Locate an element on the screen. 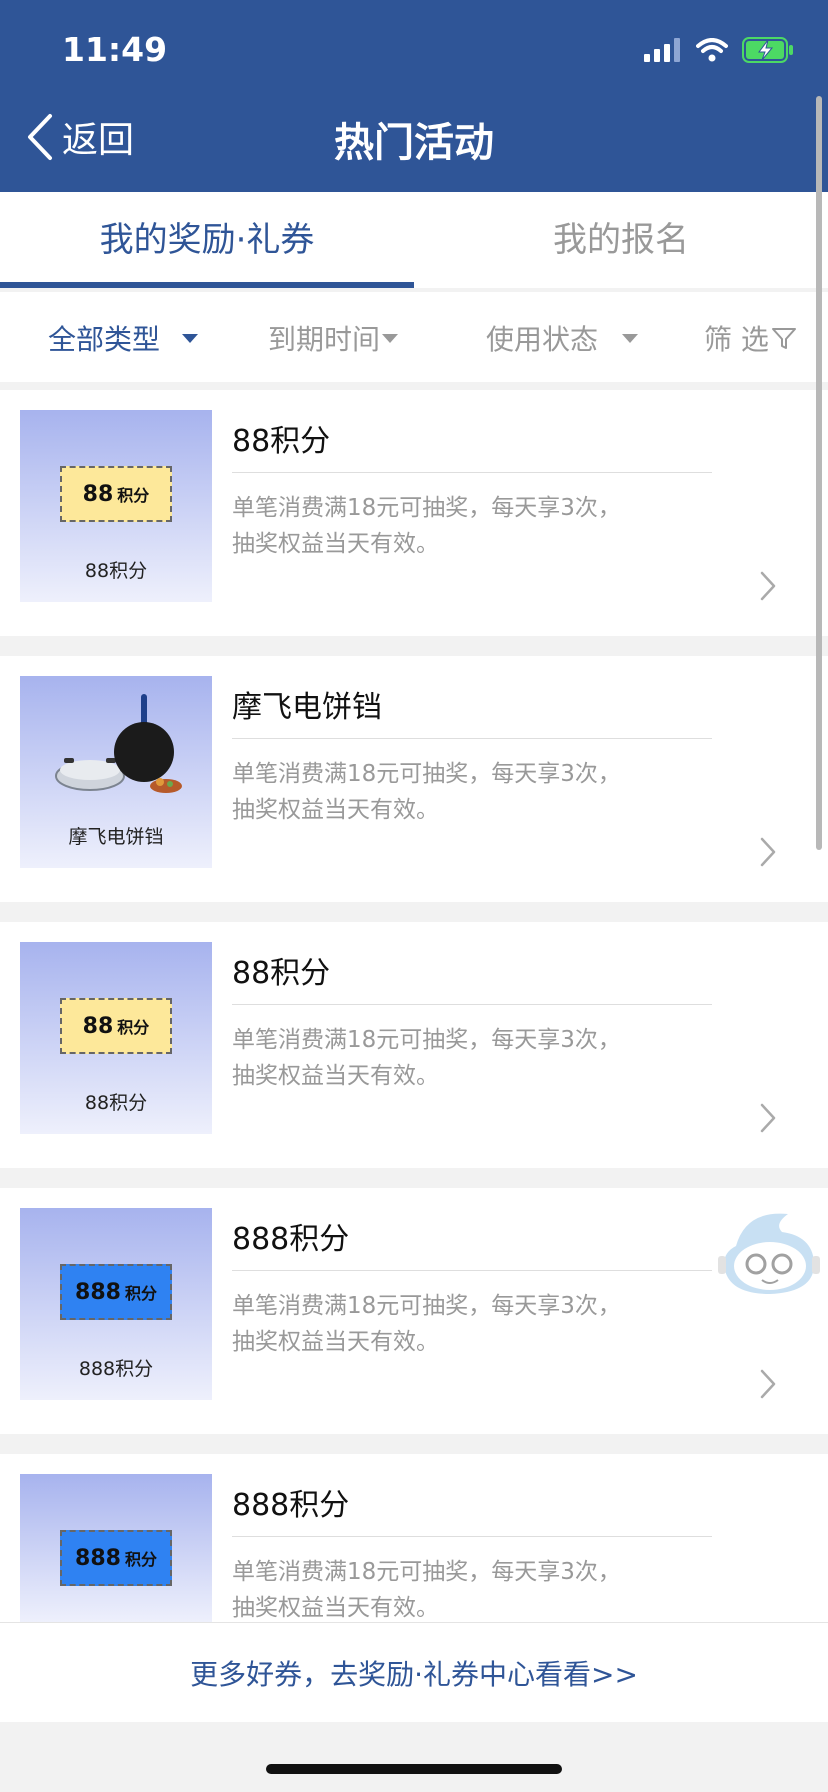 The image size is (828, 1792). reward-card: 摩飞电饼铛 摩飞电饼铛 单笔消费满18元可抽奖，每天享3次， 抽奖权益当天有效。 is located at coordinates (414, 779).